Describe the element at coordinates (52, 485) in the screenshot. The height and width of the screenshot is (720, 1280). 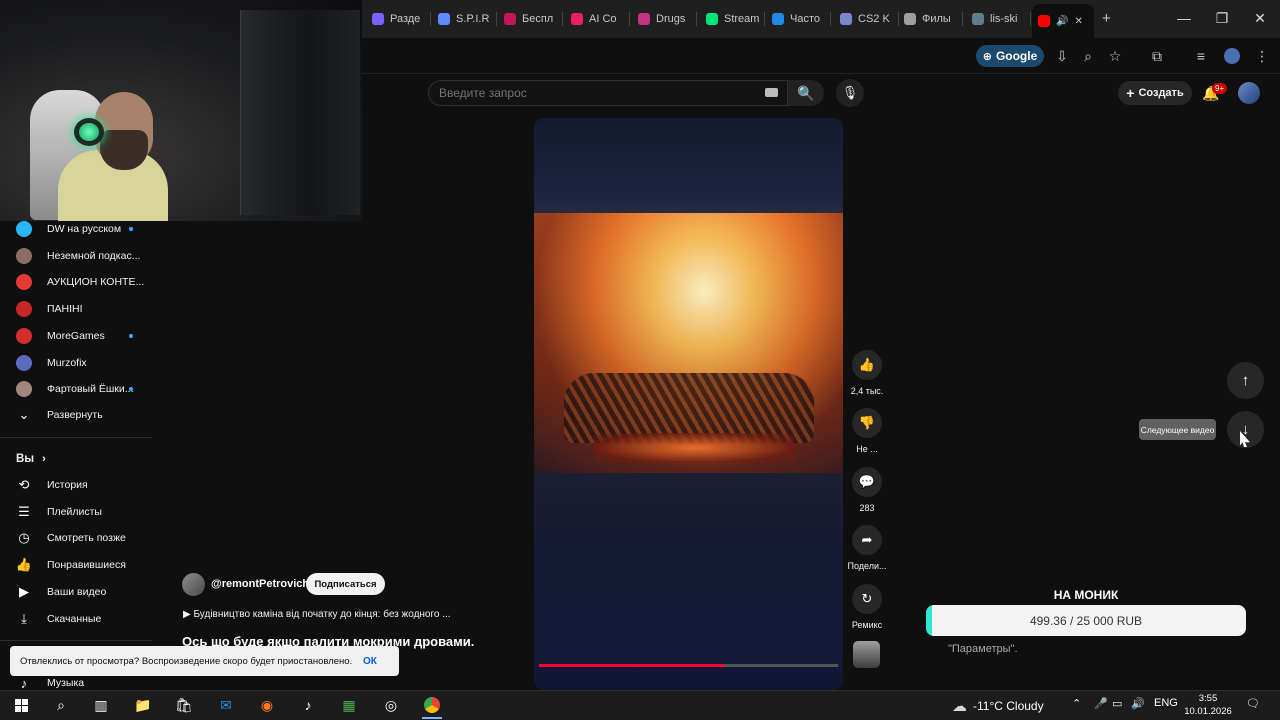
I see `sidebar-you-item: ⟲ История` at that location.